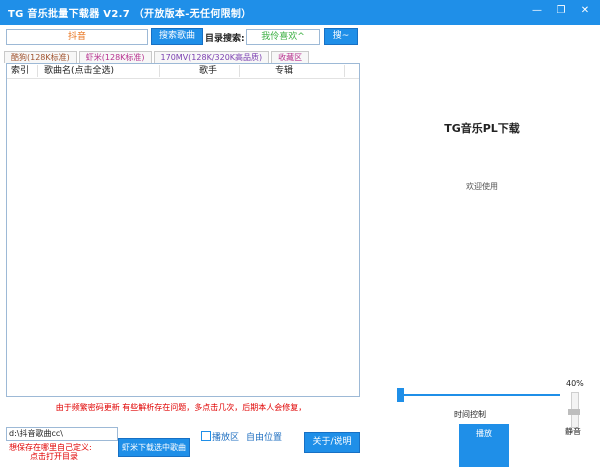 The height and width of the screenshot is (467, 600). I want to click on keyword-input: 抖音, so click(77, 37).